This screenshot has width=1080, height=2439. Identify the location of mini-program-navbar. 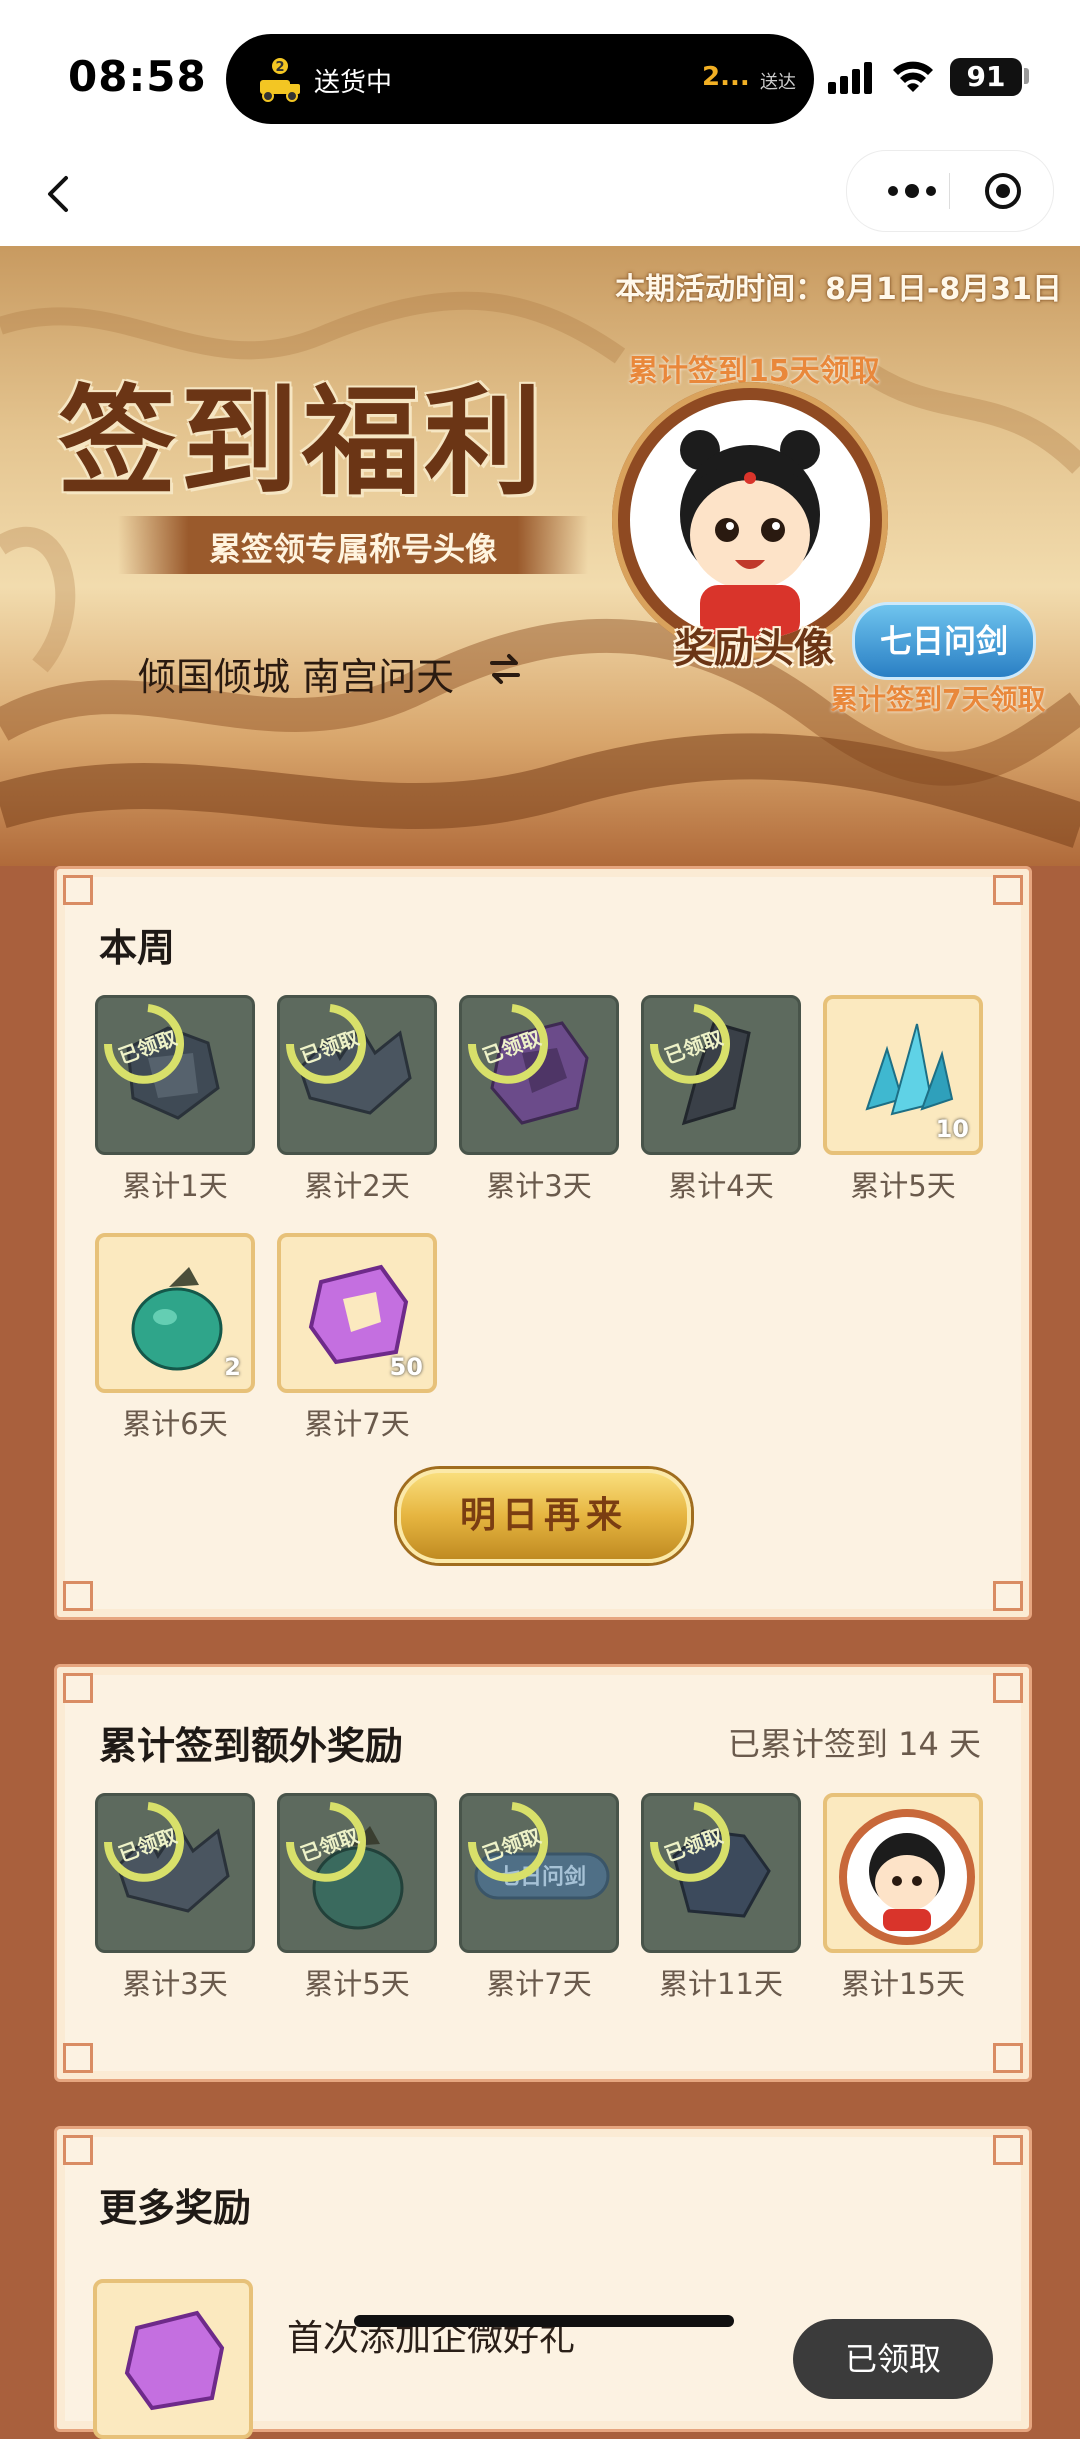
(540, 198).